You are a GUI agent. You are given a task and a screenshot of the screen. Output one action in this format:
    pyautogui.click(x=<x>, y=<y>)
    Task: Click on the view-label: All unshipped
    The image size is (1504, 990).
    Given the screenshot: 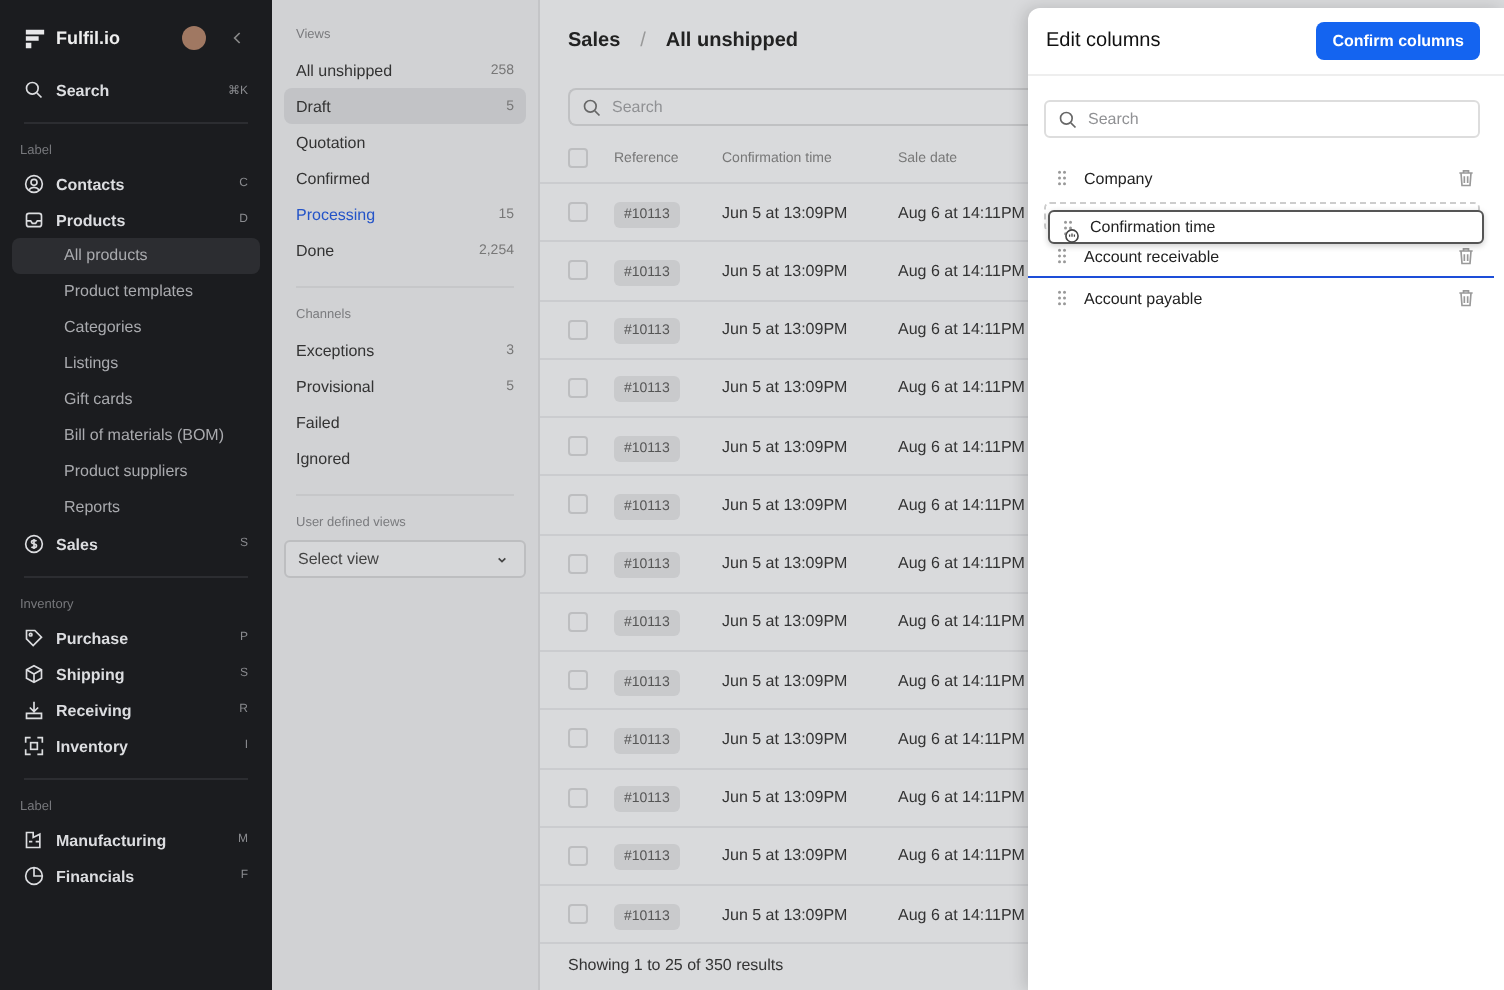 What is the action you would take?
    pyautogui.click(x=345, y=70)
    